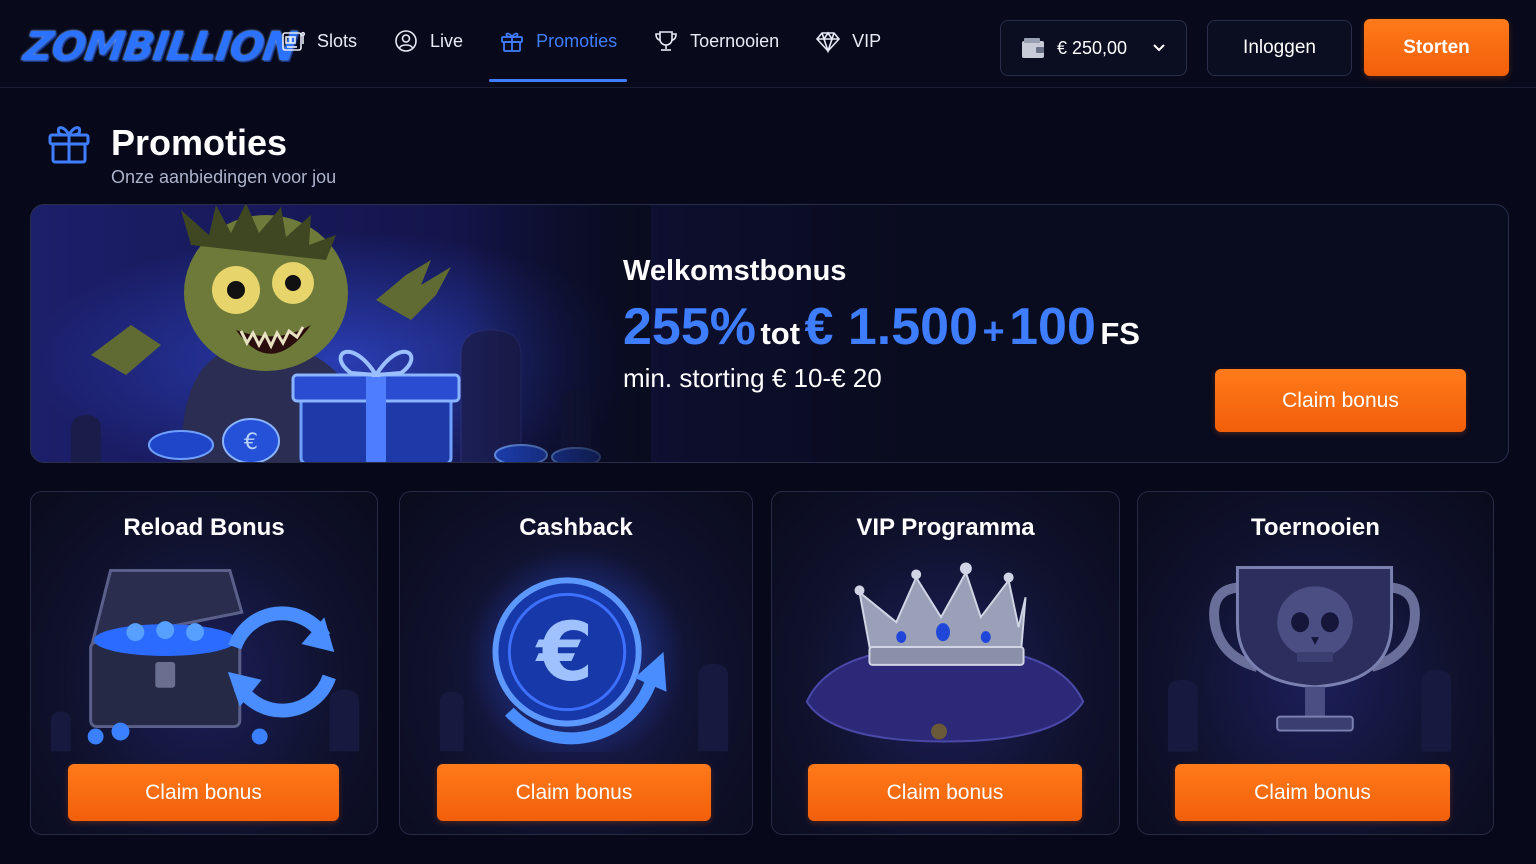 The width and height of the screenshot is (1536, 864). I want to click on hero-title: Welkomstbonus, so click(735, 271).